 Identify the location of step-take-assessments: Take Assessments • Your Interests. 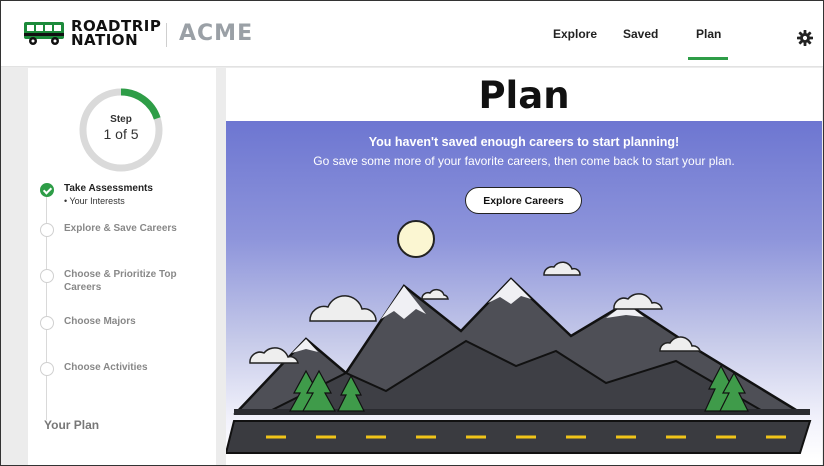
(96, 194).